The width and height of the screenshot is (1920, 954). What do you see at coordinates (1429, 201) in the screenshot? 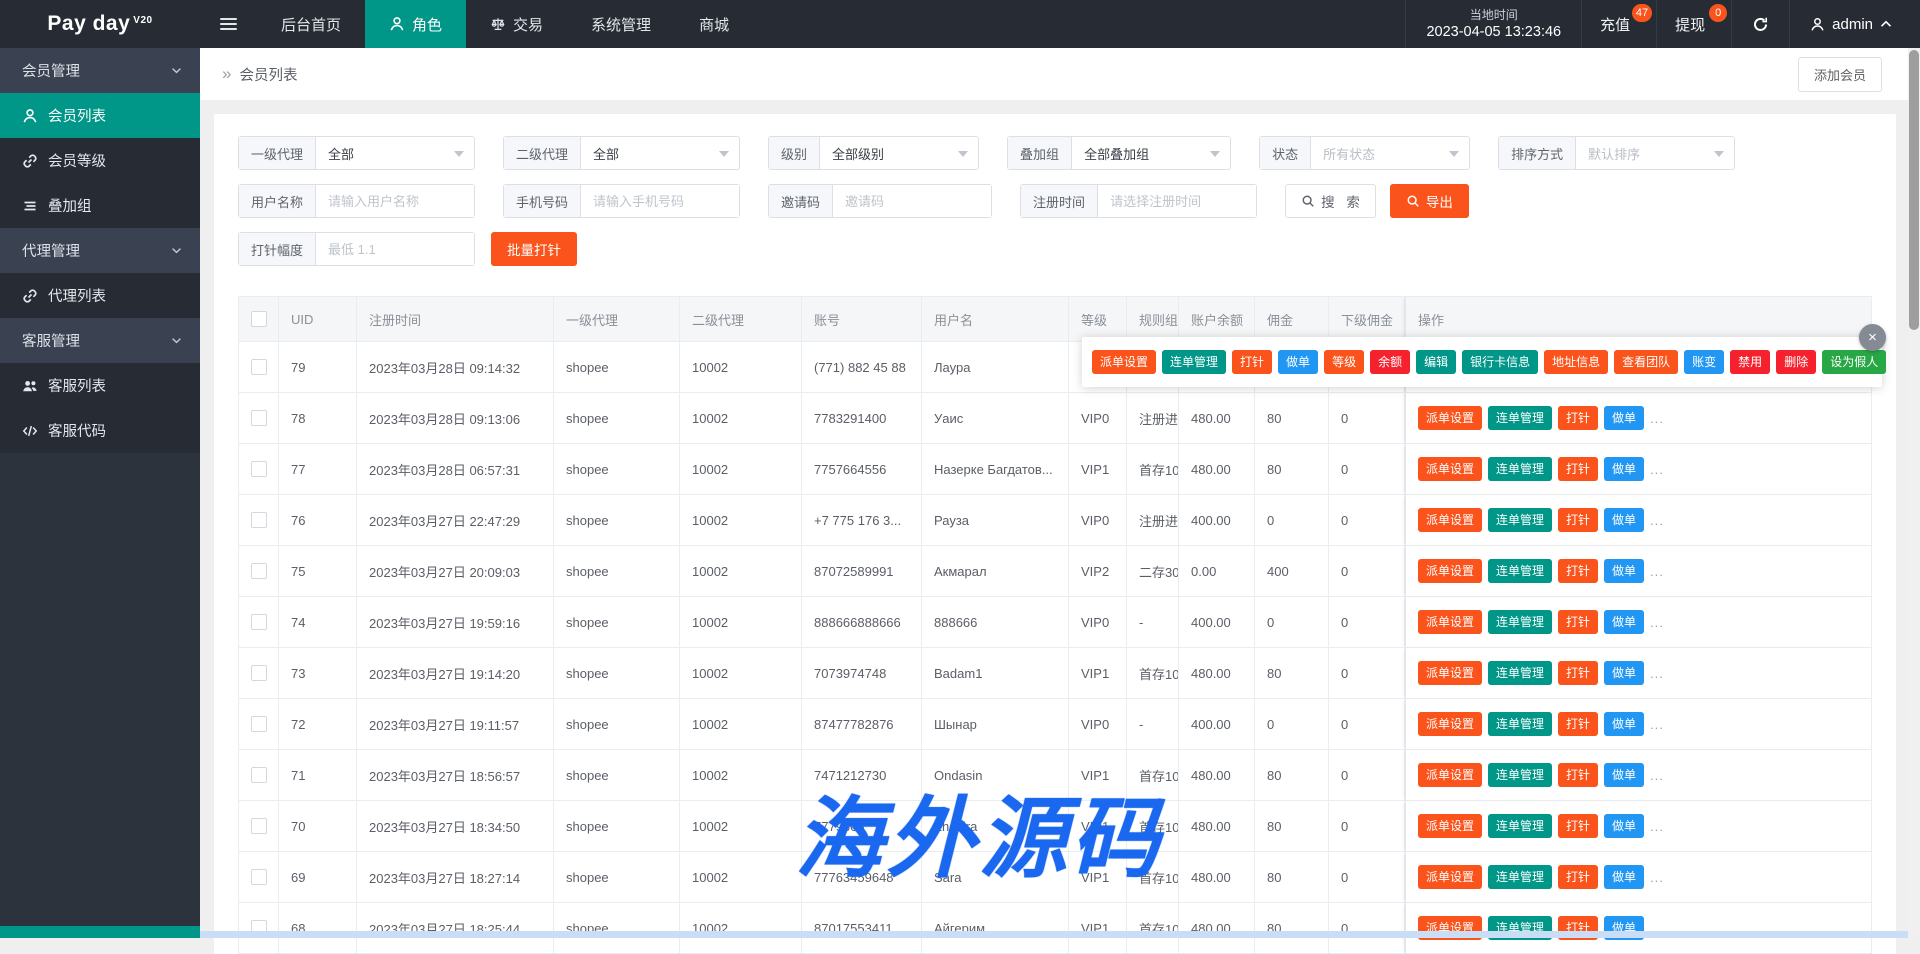
I see `export-button: 导出` at bounding box center [1429, 201].